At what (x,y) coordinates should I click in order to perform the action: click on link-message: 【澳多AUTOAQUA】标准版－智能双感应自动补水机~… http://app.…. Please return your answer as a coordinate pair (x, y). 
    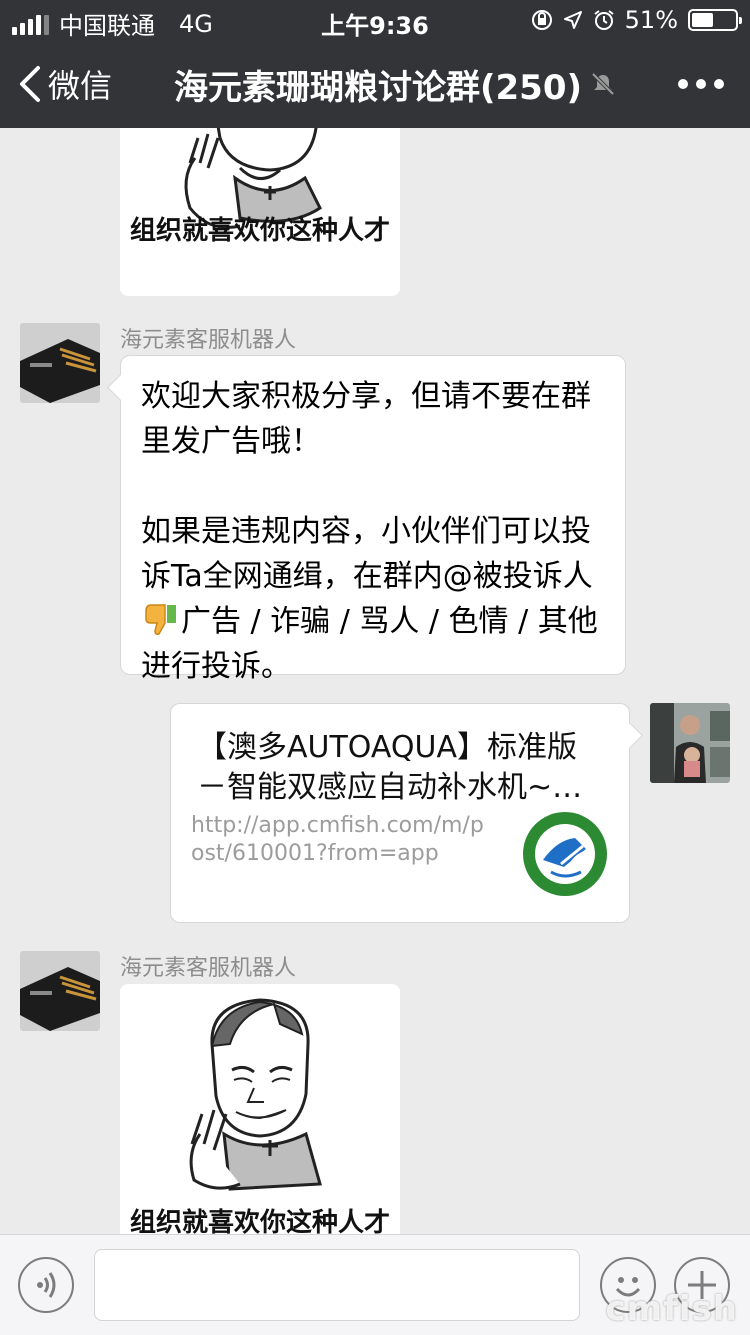
    Looking at the image, I should click on (406, 813).